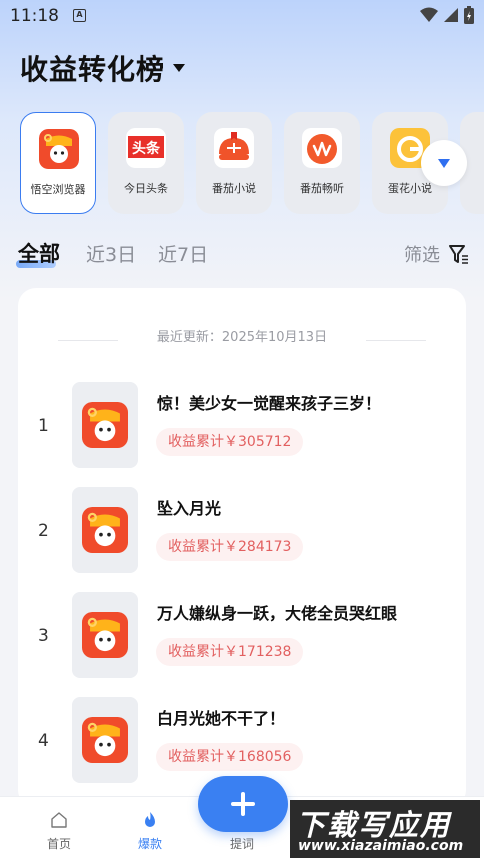  I want to click on caret-down-icon, so click(179, 68).